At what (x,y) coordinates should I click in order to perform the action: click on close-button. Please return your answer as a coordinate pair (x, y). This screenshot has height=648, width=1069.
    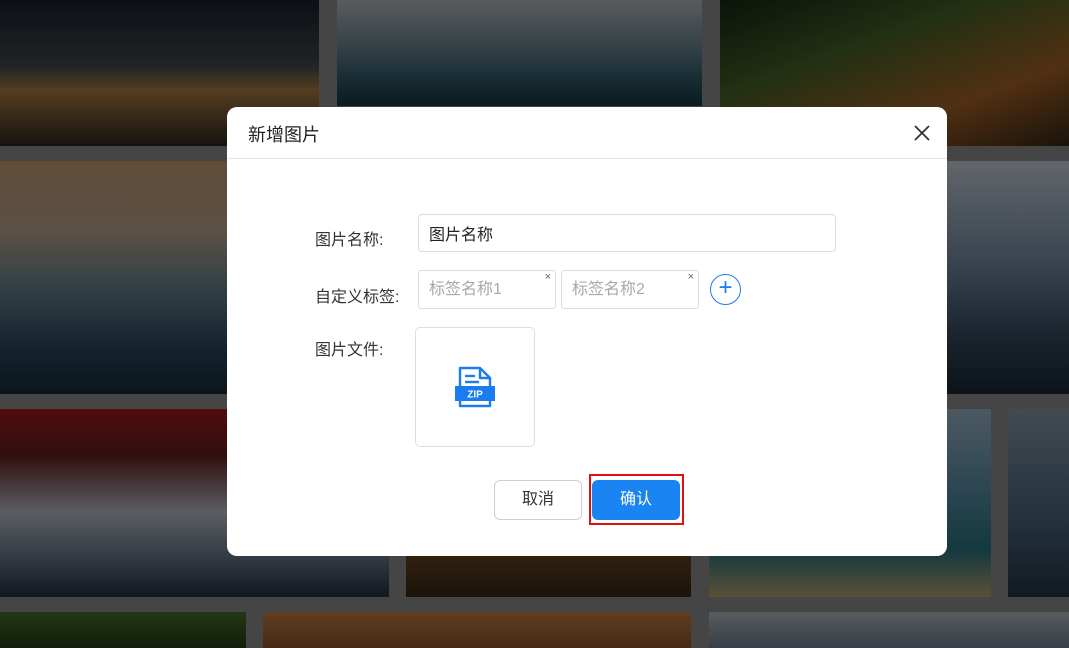
    Looking at the image, I should click on (922, 133).